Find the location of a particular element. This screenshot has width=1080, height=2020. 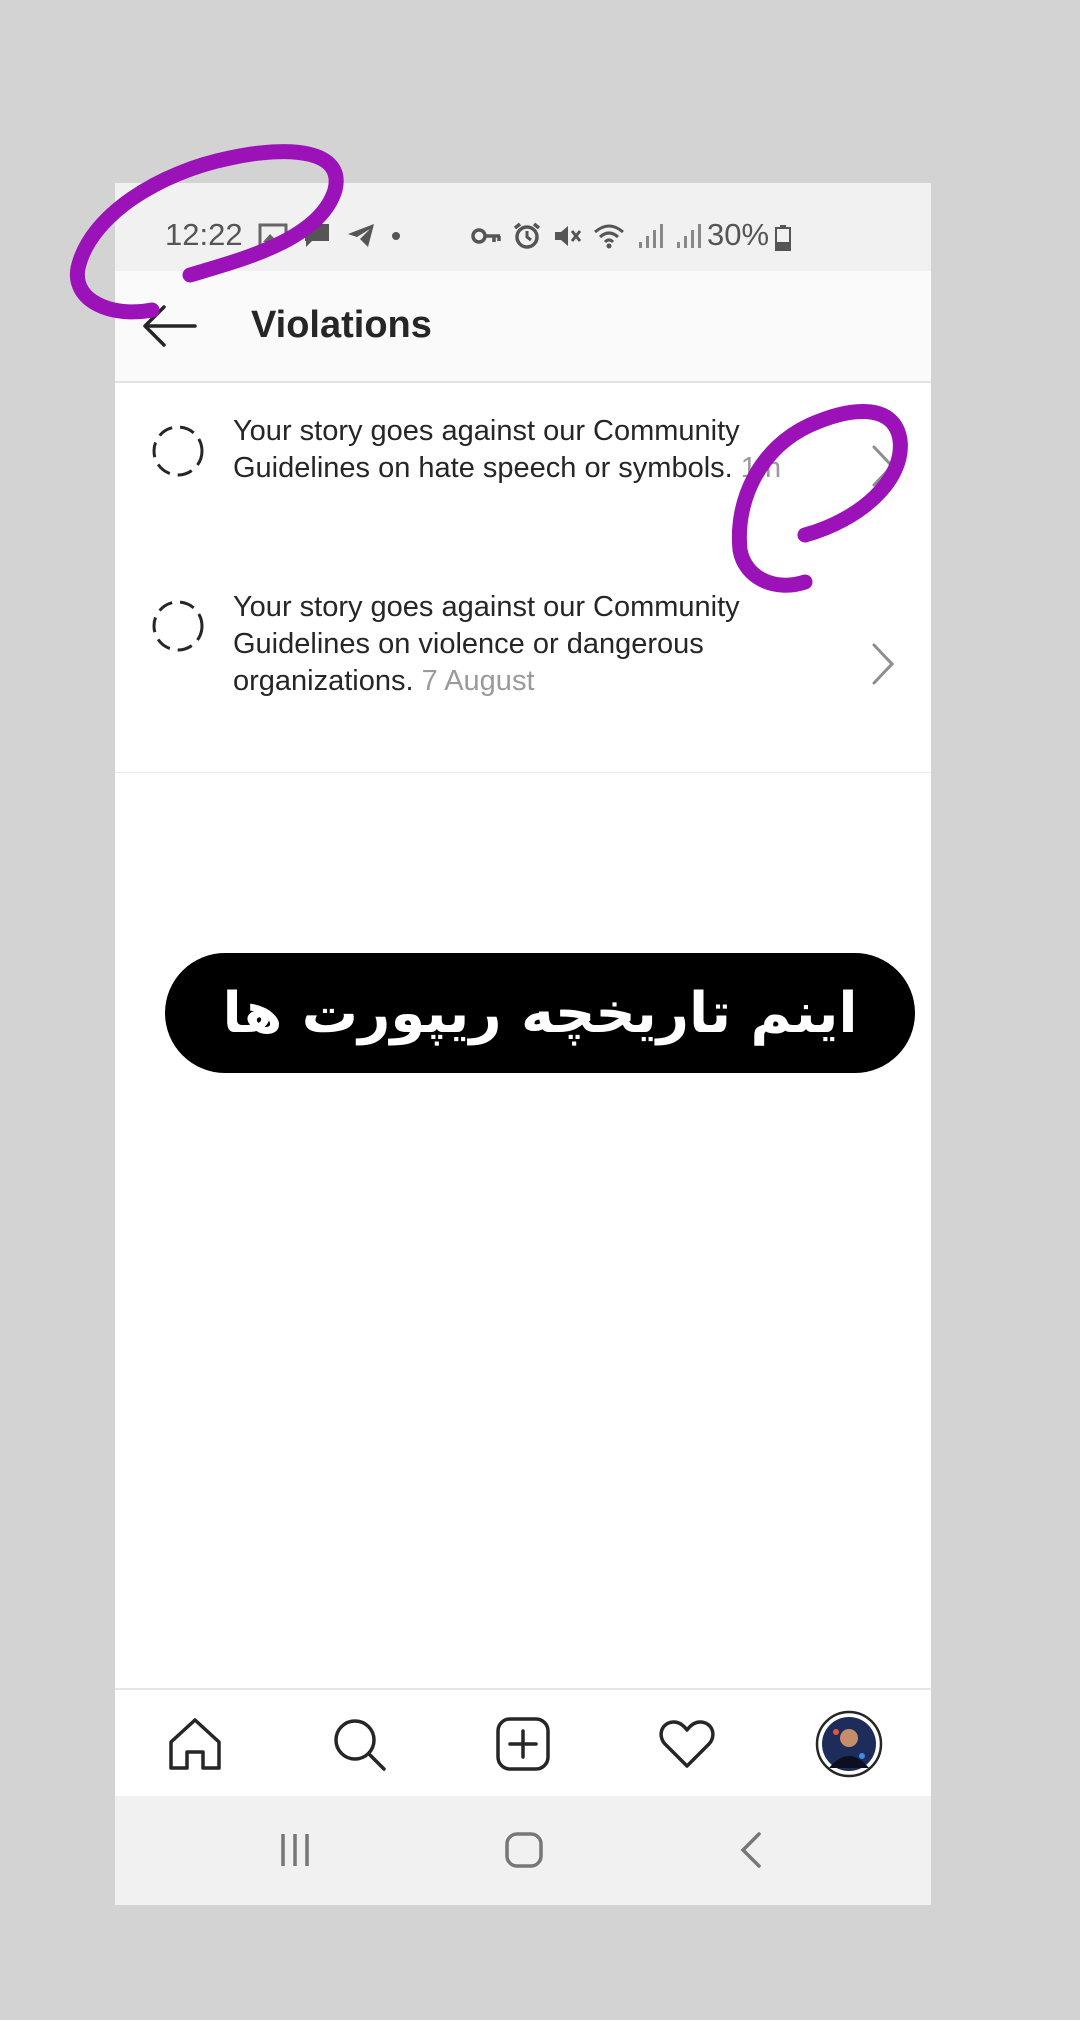

mute-icon is located at coordinates (568, 236).